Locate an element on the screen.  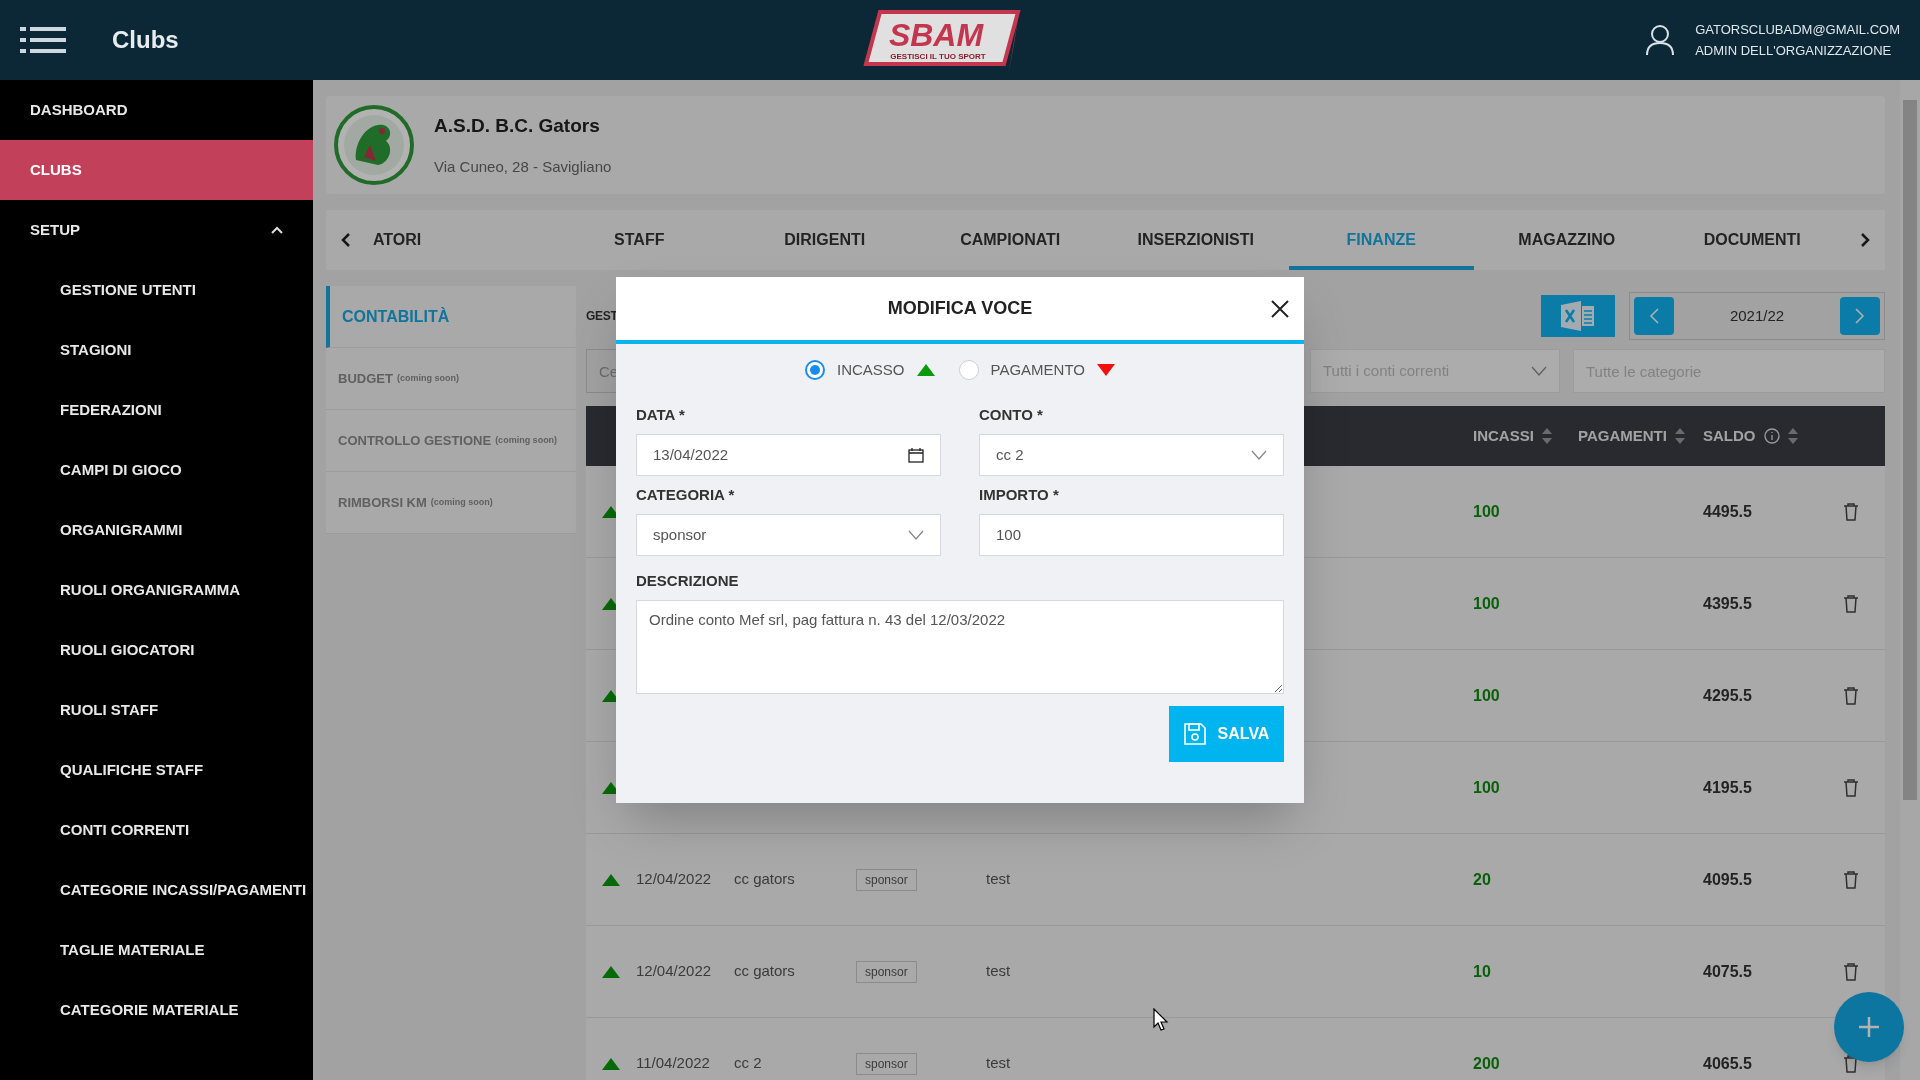
tab: DOCUMENTI is located at coordinates (1752, 240).